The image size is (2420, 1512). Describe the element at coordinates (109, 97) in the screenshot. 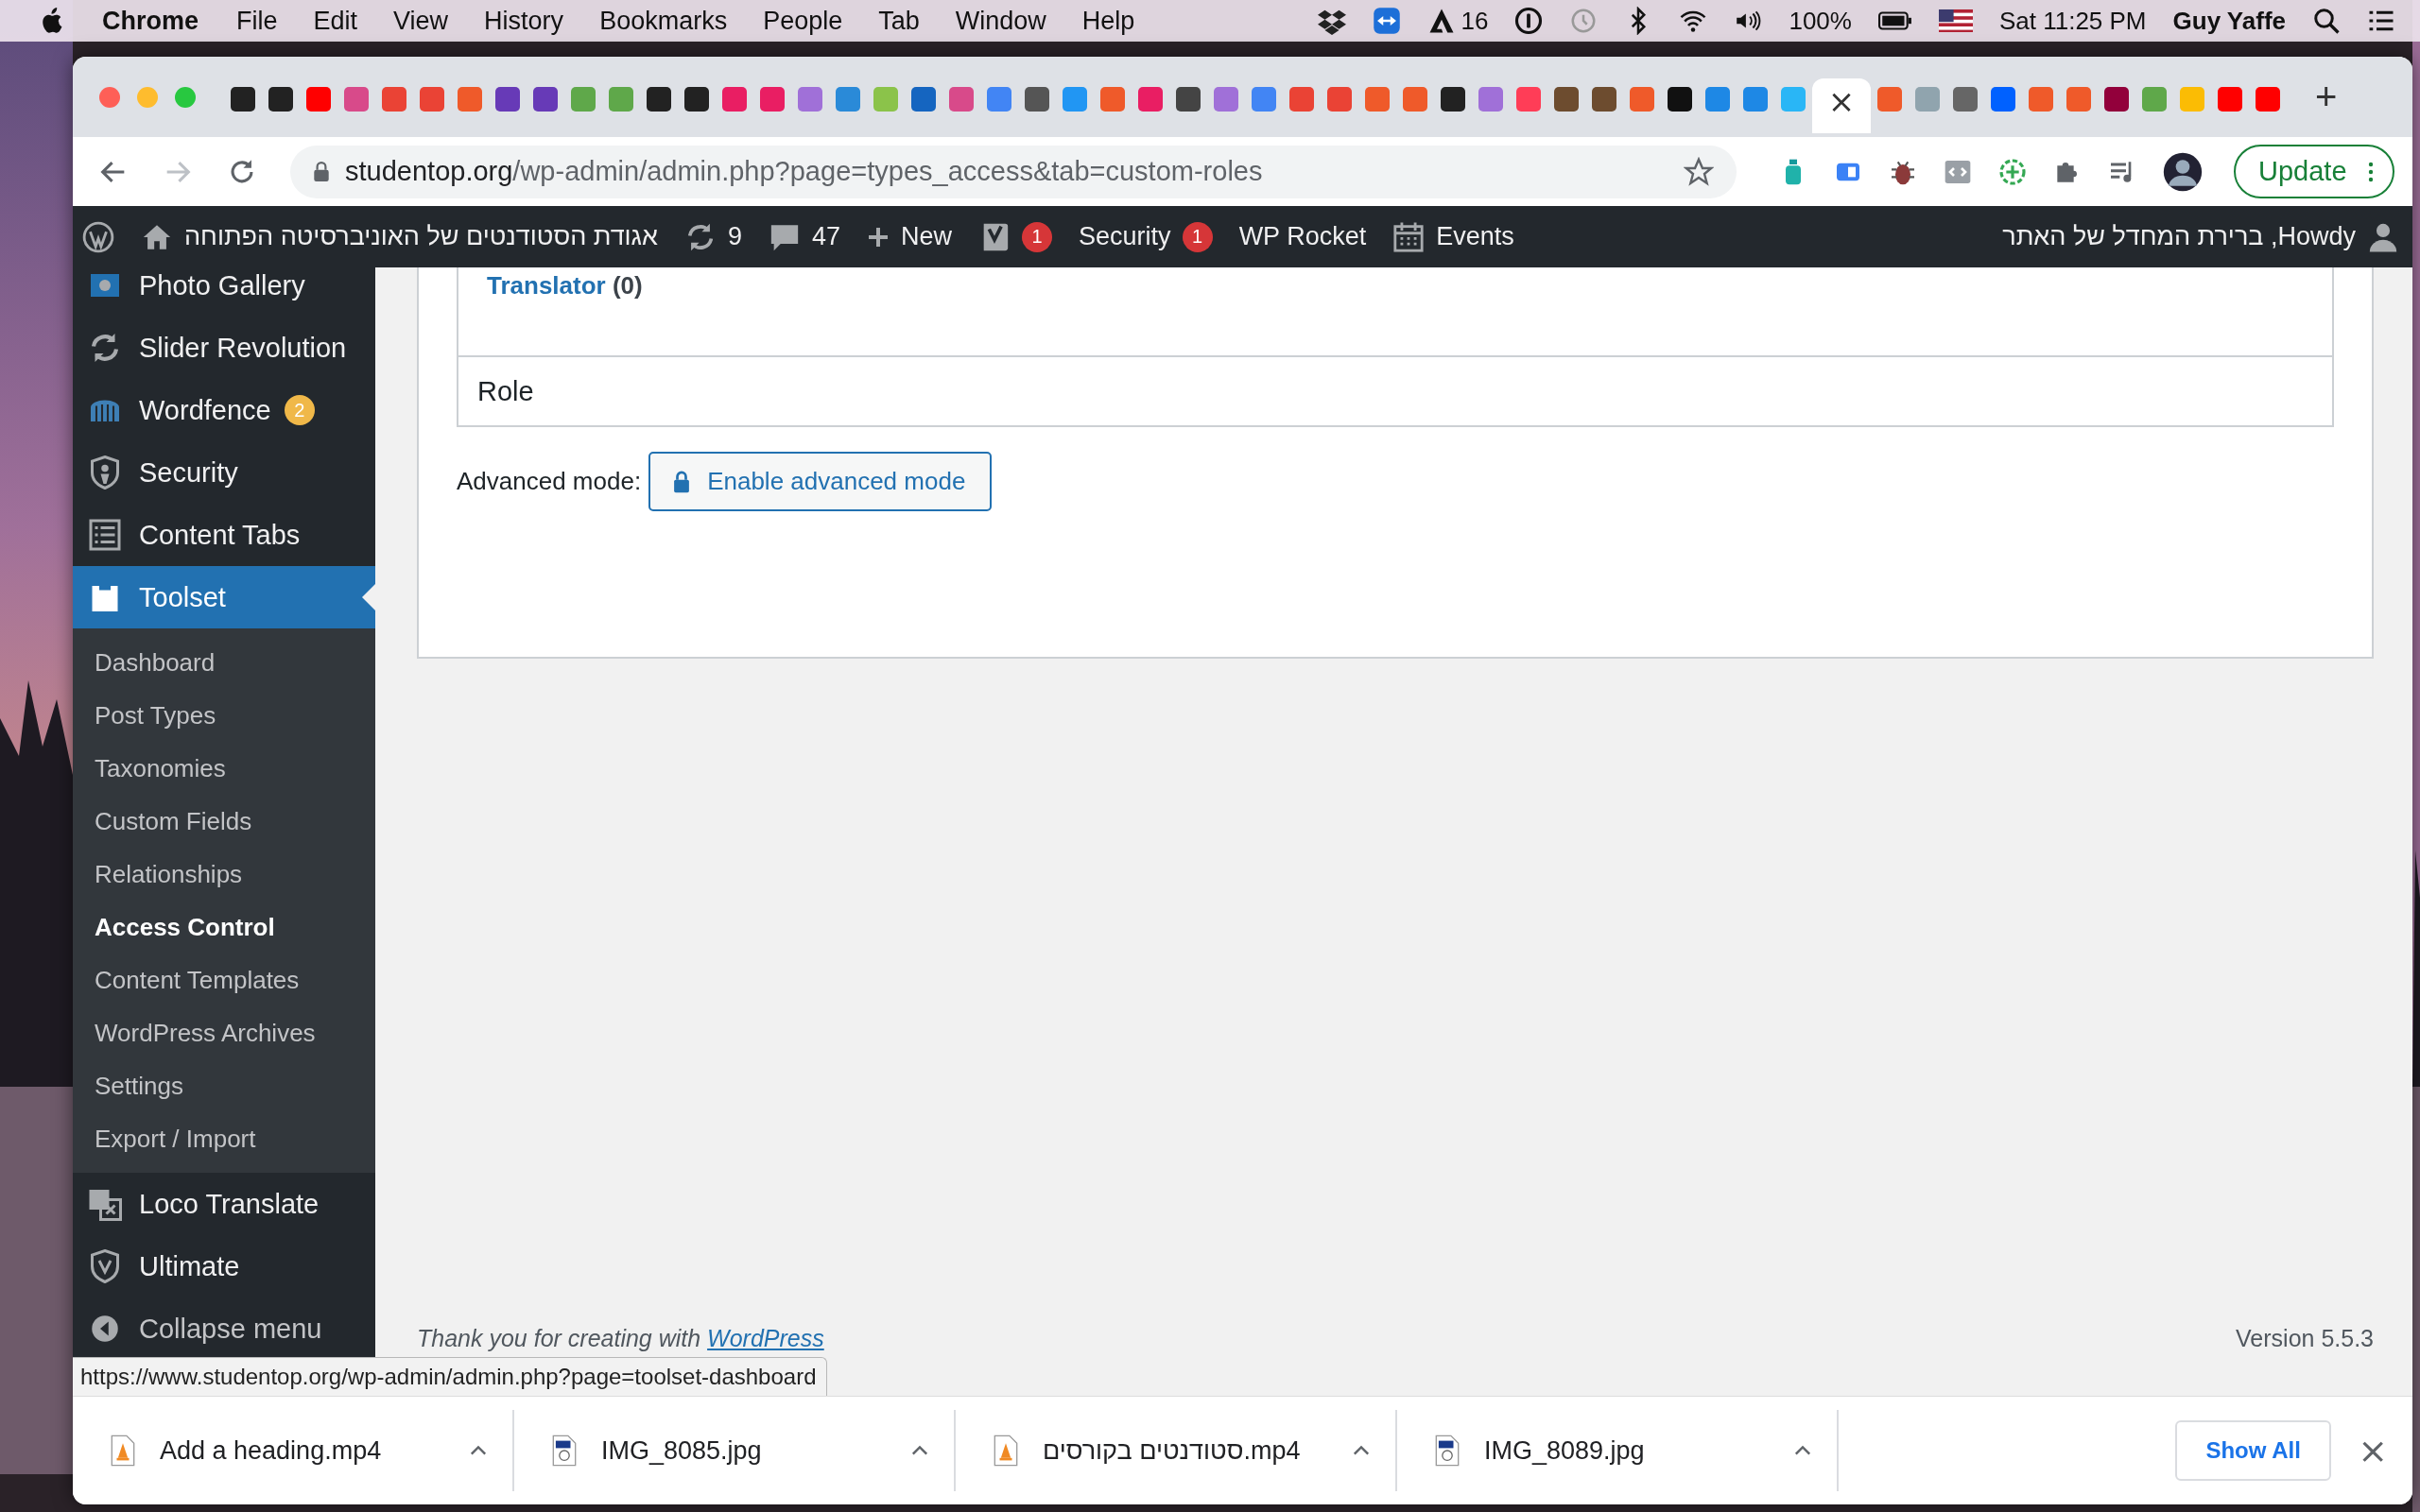

I see `close-window-button` at that location.